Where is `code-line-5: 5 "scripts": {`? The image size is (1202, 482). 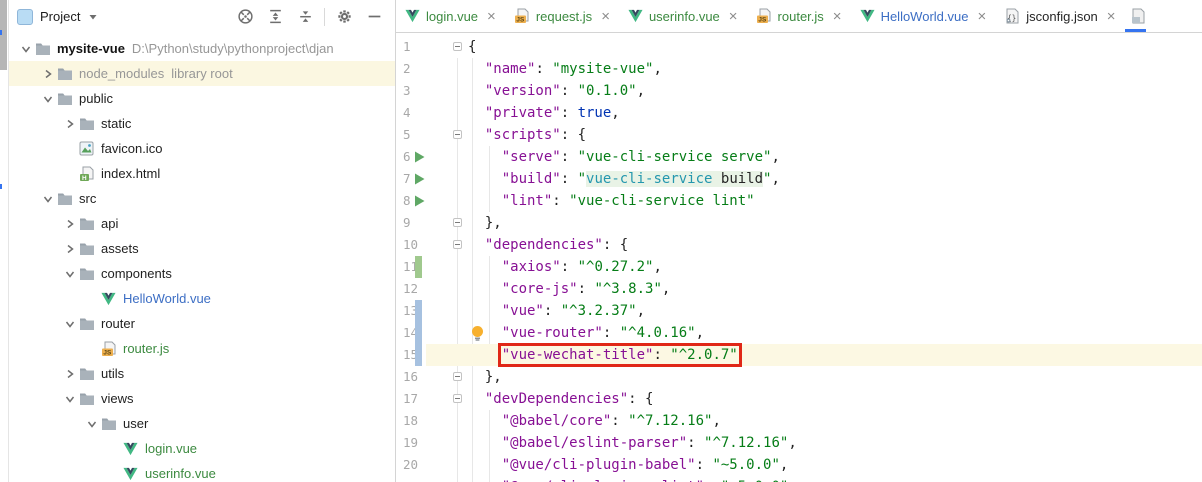
code-line-5: 5 "scripts": { is located at coordinates (799, 135).